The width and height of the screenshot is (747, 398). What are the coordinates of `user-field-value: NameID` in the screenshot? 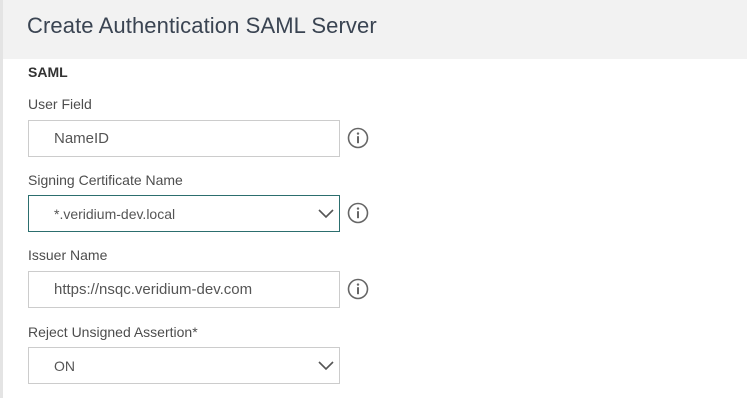 It's located at (82, 138).